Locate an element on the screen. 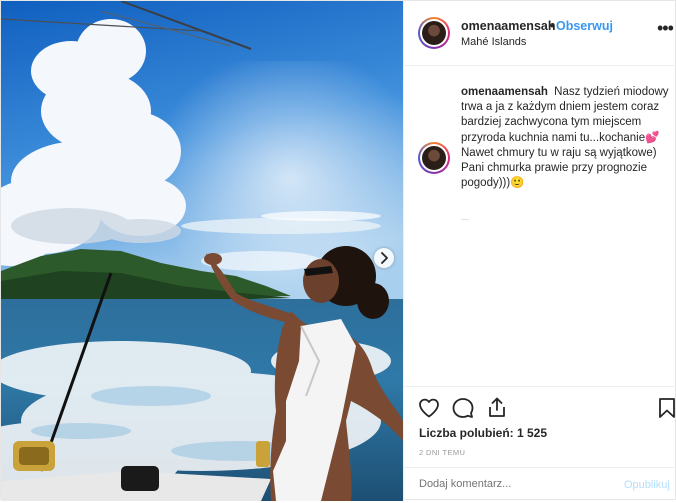 The width and height of the screenshot is (676, 503). heart-icon is located at coordinates (429, 408).